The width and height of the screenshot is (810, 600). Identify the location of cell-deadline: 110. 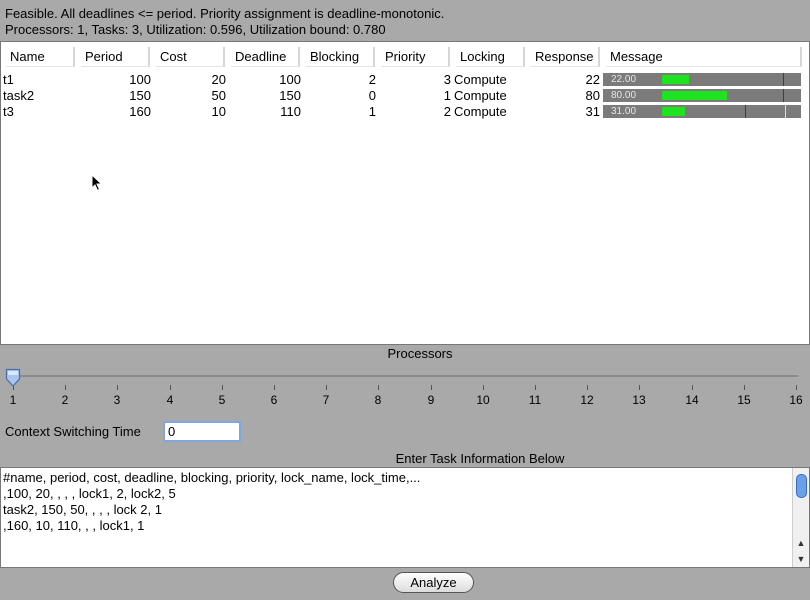
(290, 111).